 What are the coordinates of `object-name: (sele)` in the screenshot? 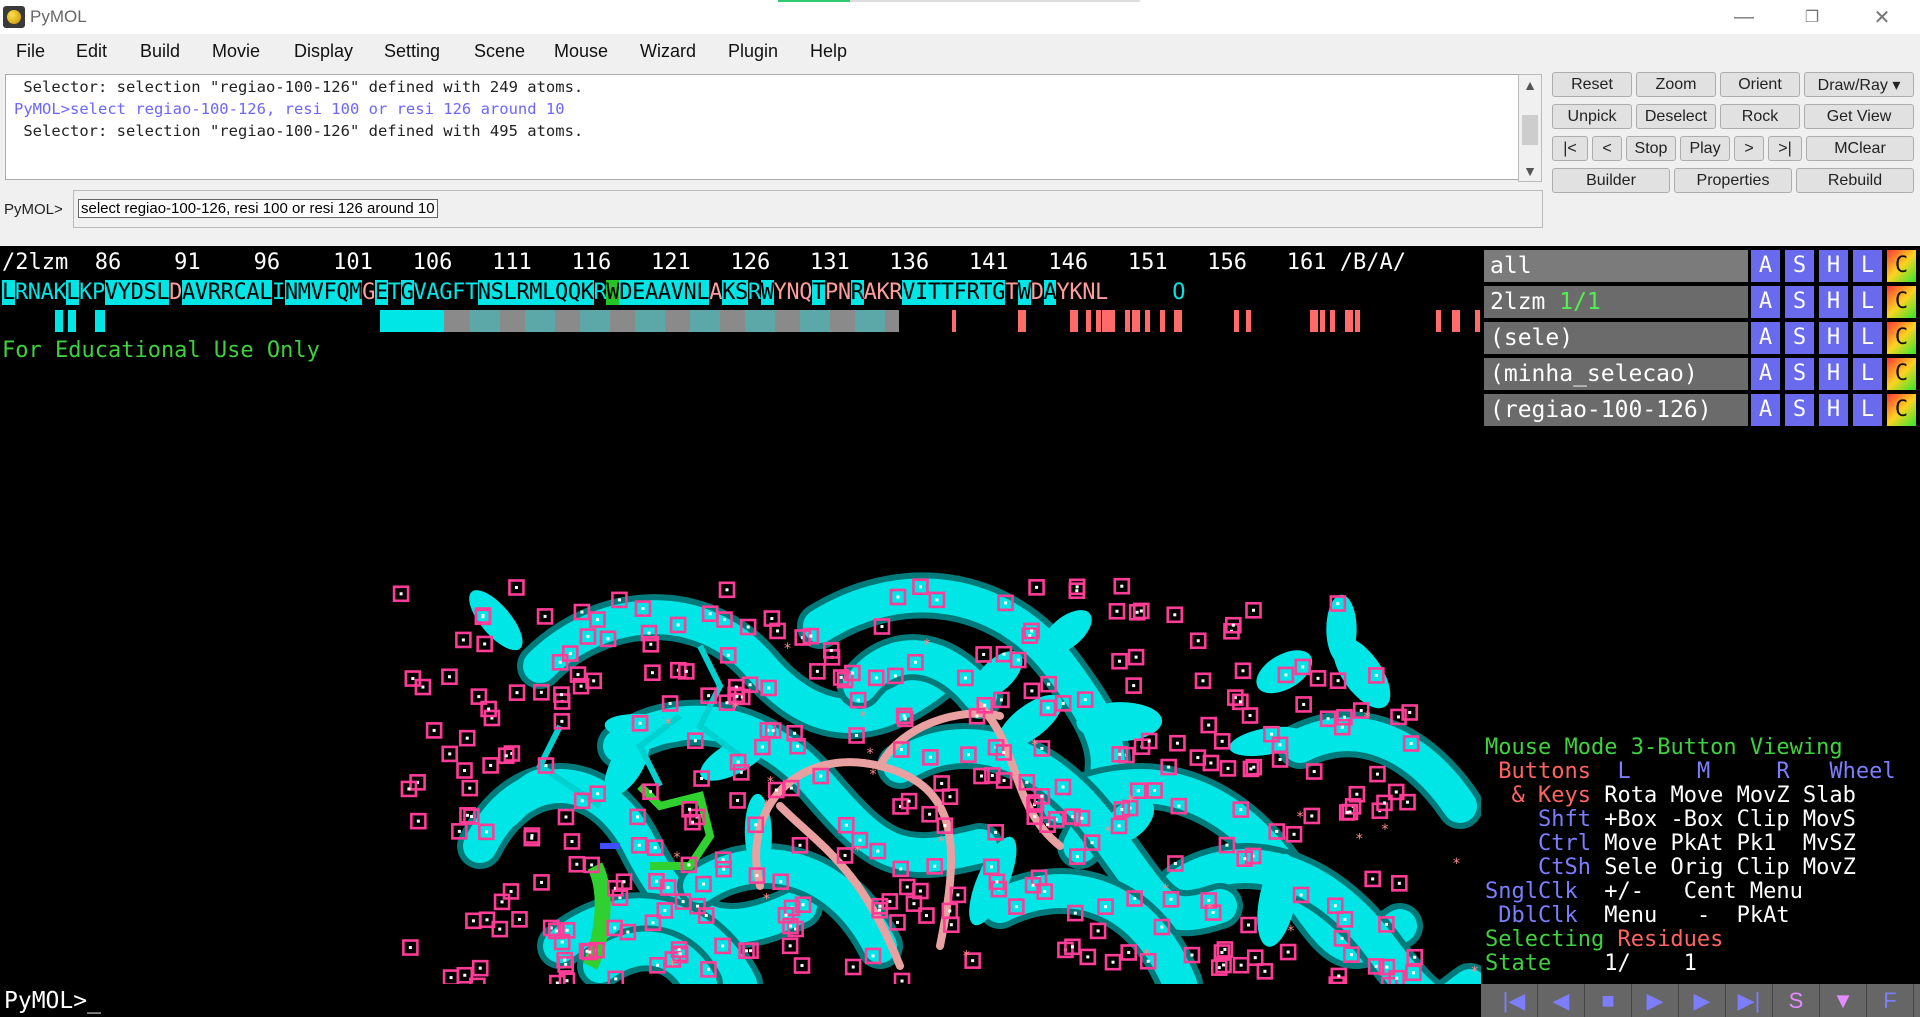 It's located at (1616, 338).